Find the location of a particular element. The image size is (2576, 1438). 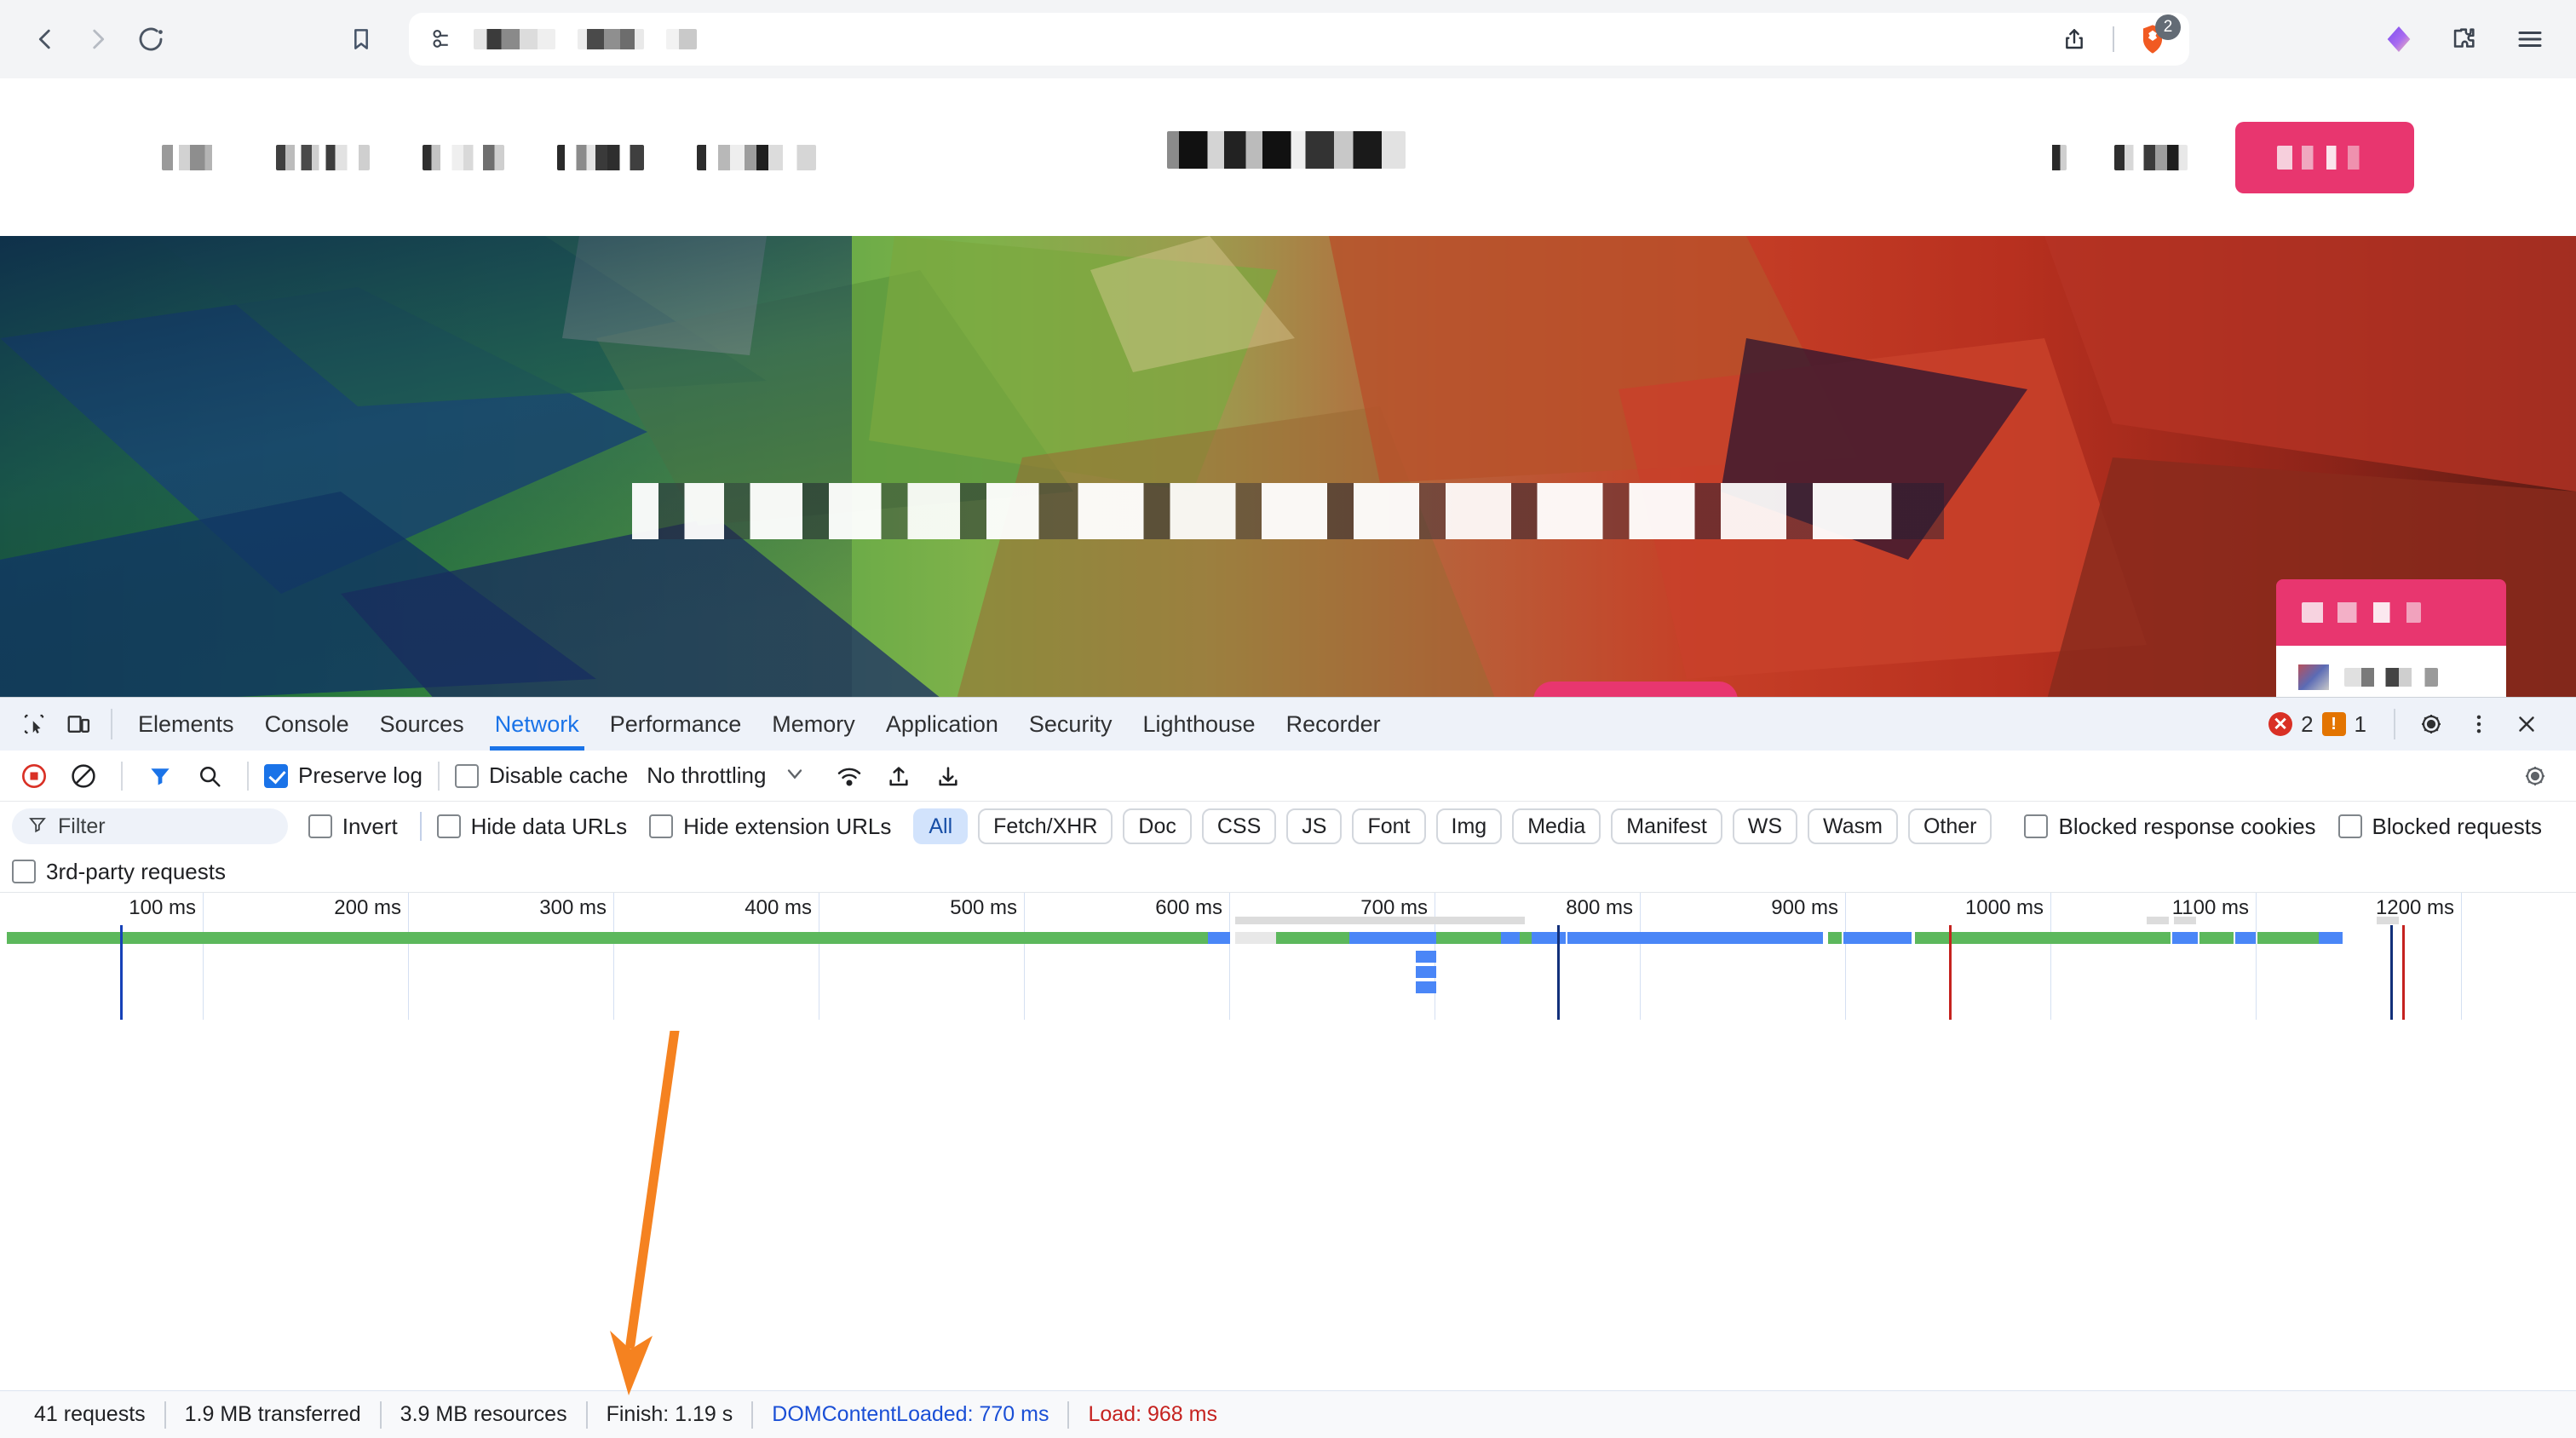

throttling-select: No throttling is located at coordinates (707, 775).